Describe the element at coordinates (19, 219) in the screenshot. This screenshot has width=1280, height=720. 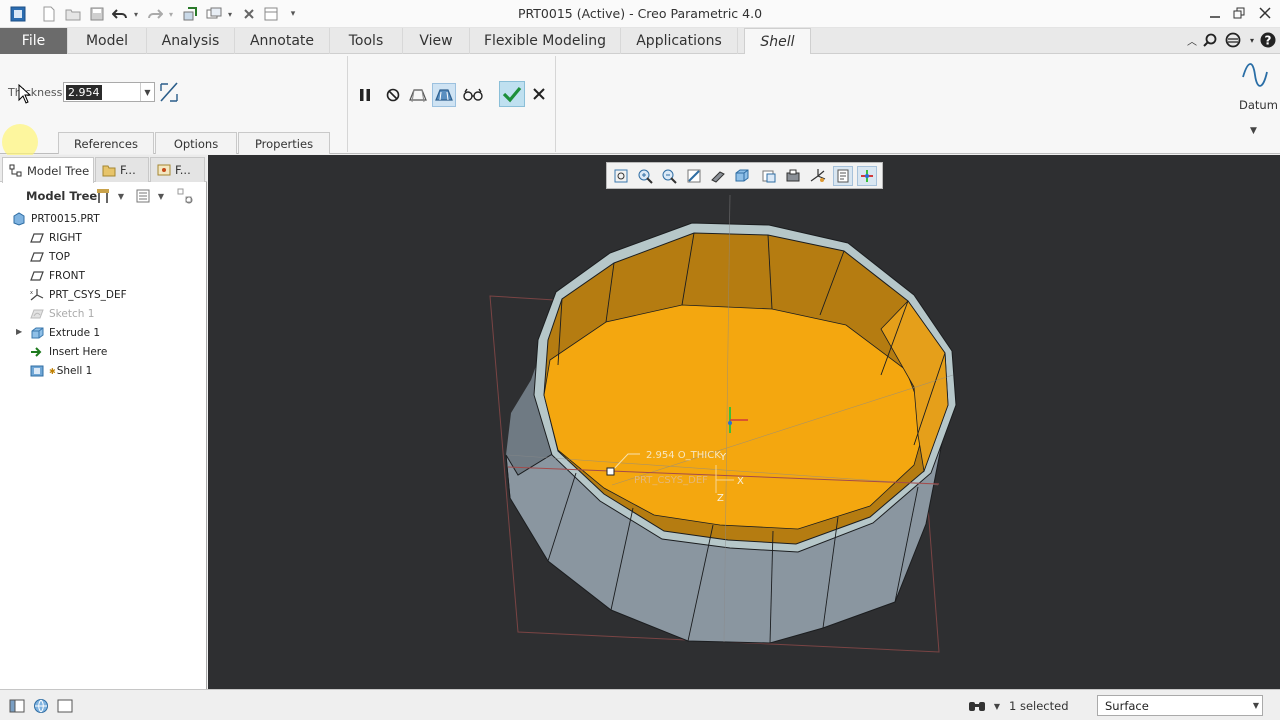
I see `part-icon` at that location.